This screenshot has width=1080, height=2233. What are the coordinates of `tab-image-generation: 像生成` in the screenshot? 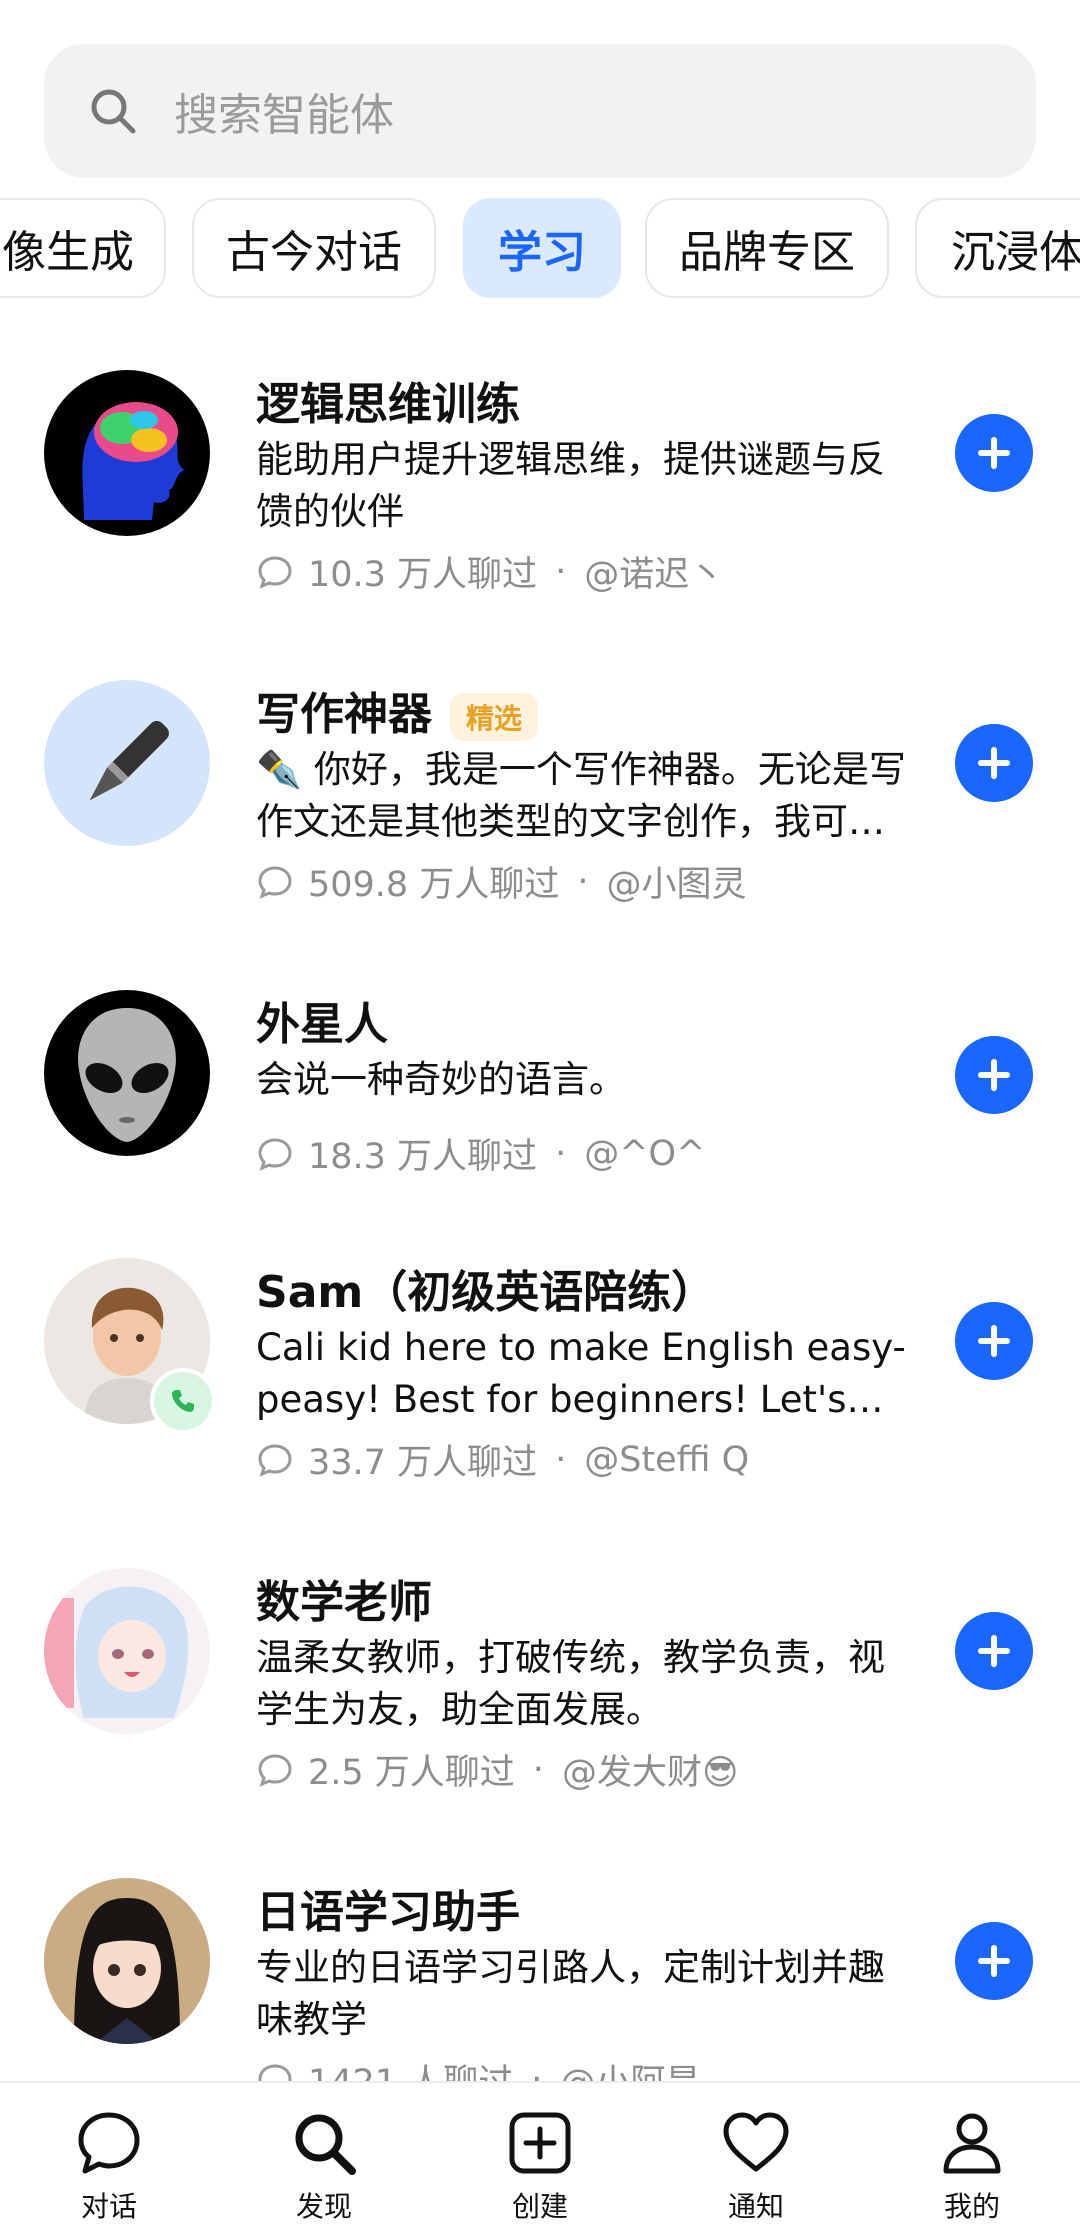 It's located at (83, 248).